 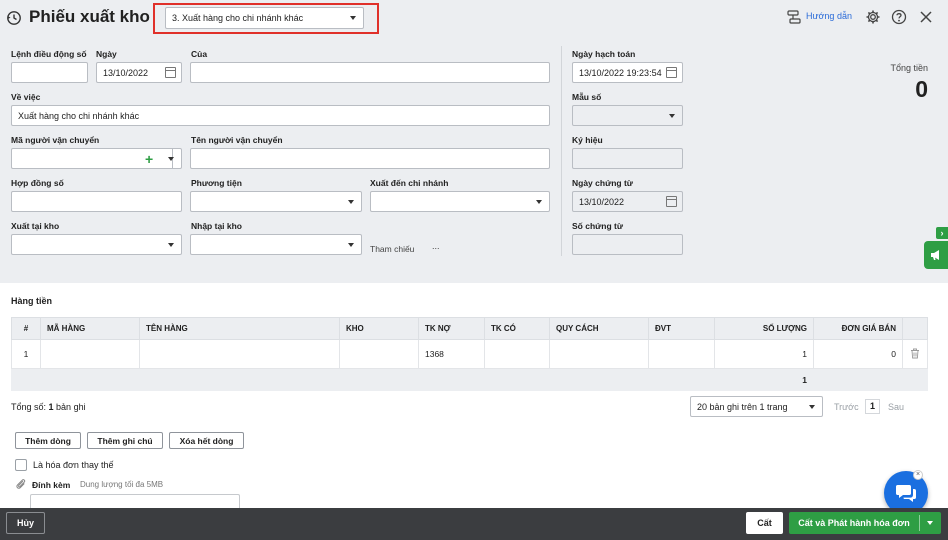 I want to click on current-page: 1, so click(x=872, y=406).